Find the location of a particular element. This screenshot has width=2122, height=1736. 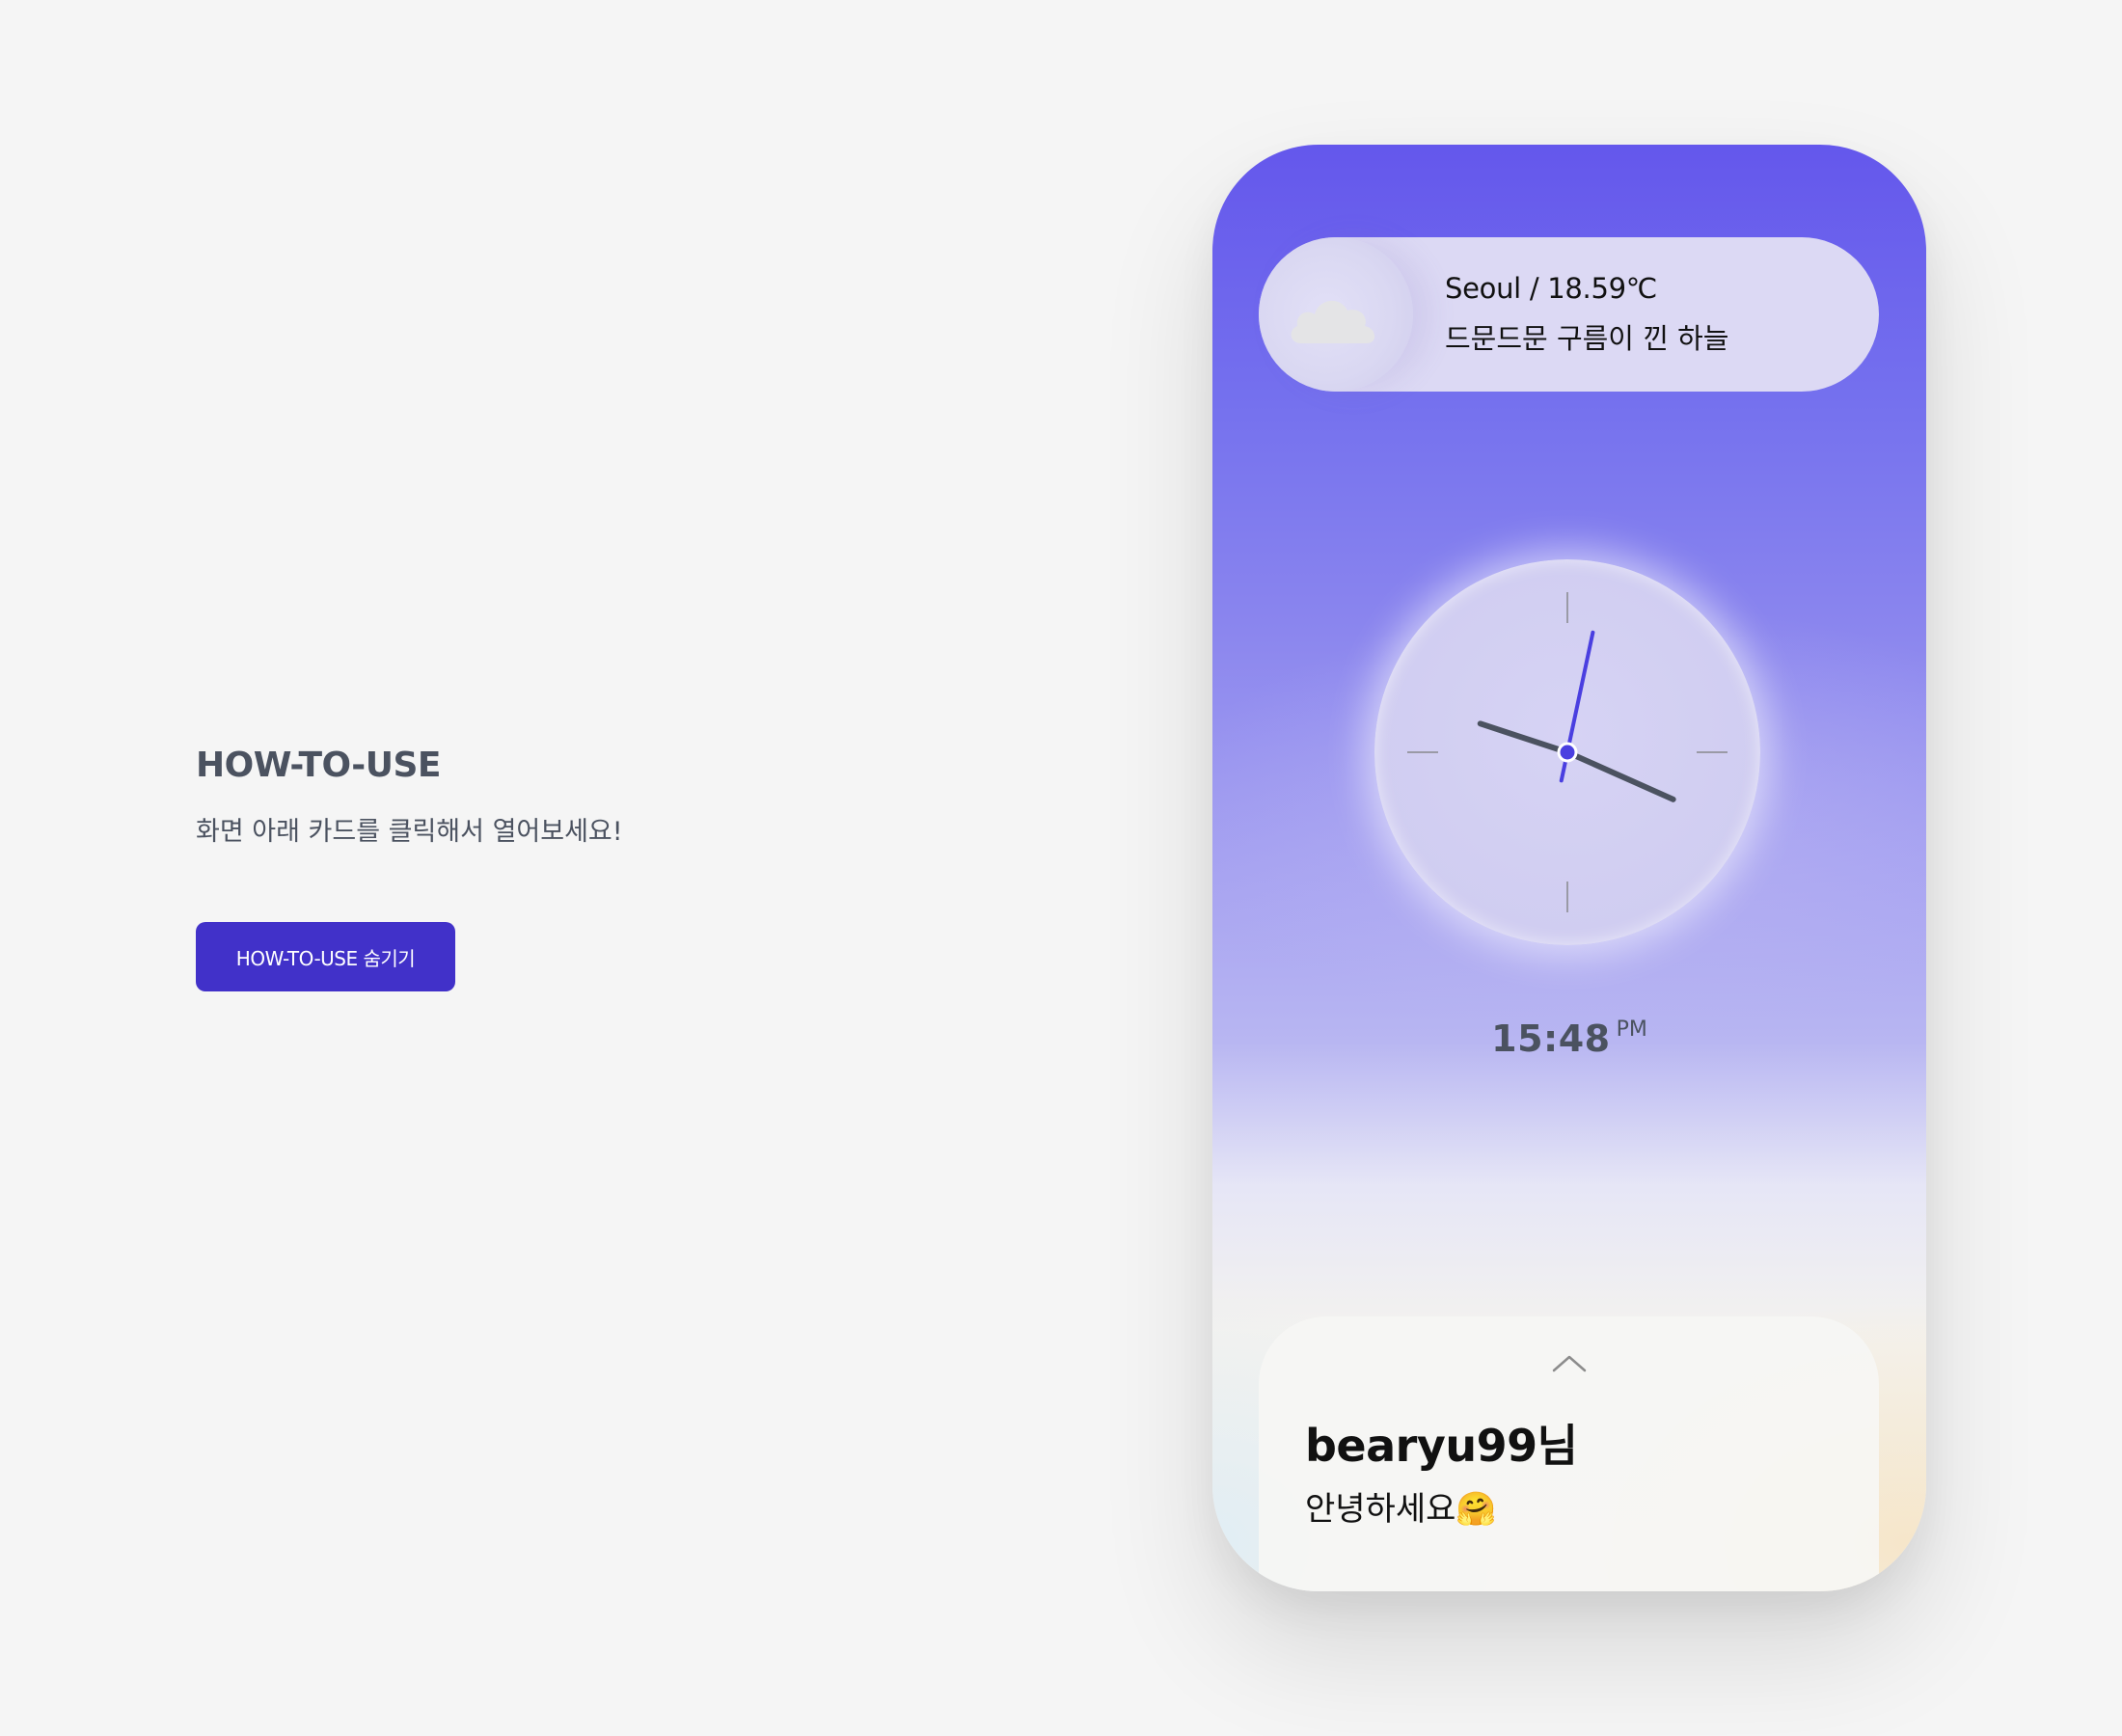

digital-time: 15:48 PM is located at coordinates (1569, 1039).